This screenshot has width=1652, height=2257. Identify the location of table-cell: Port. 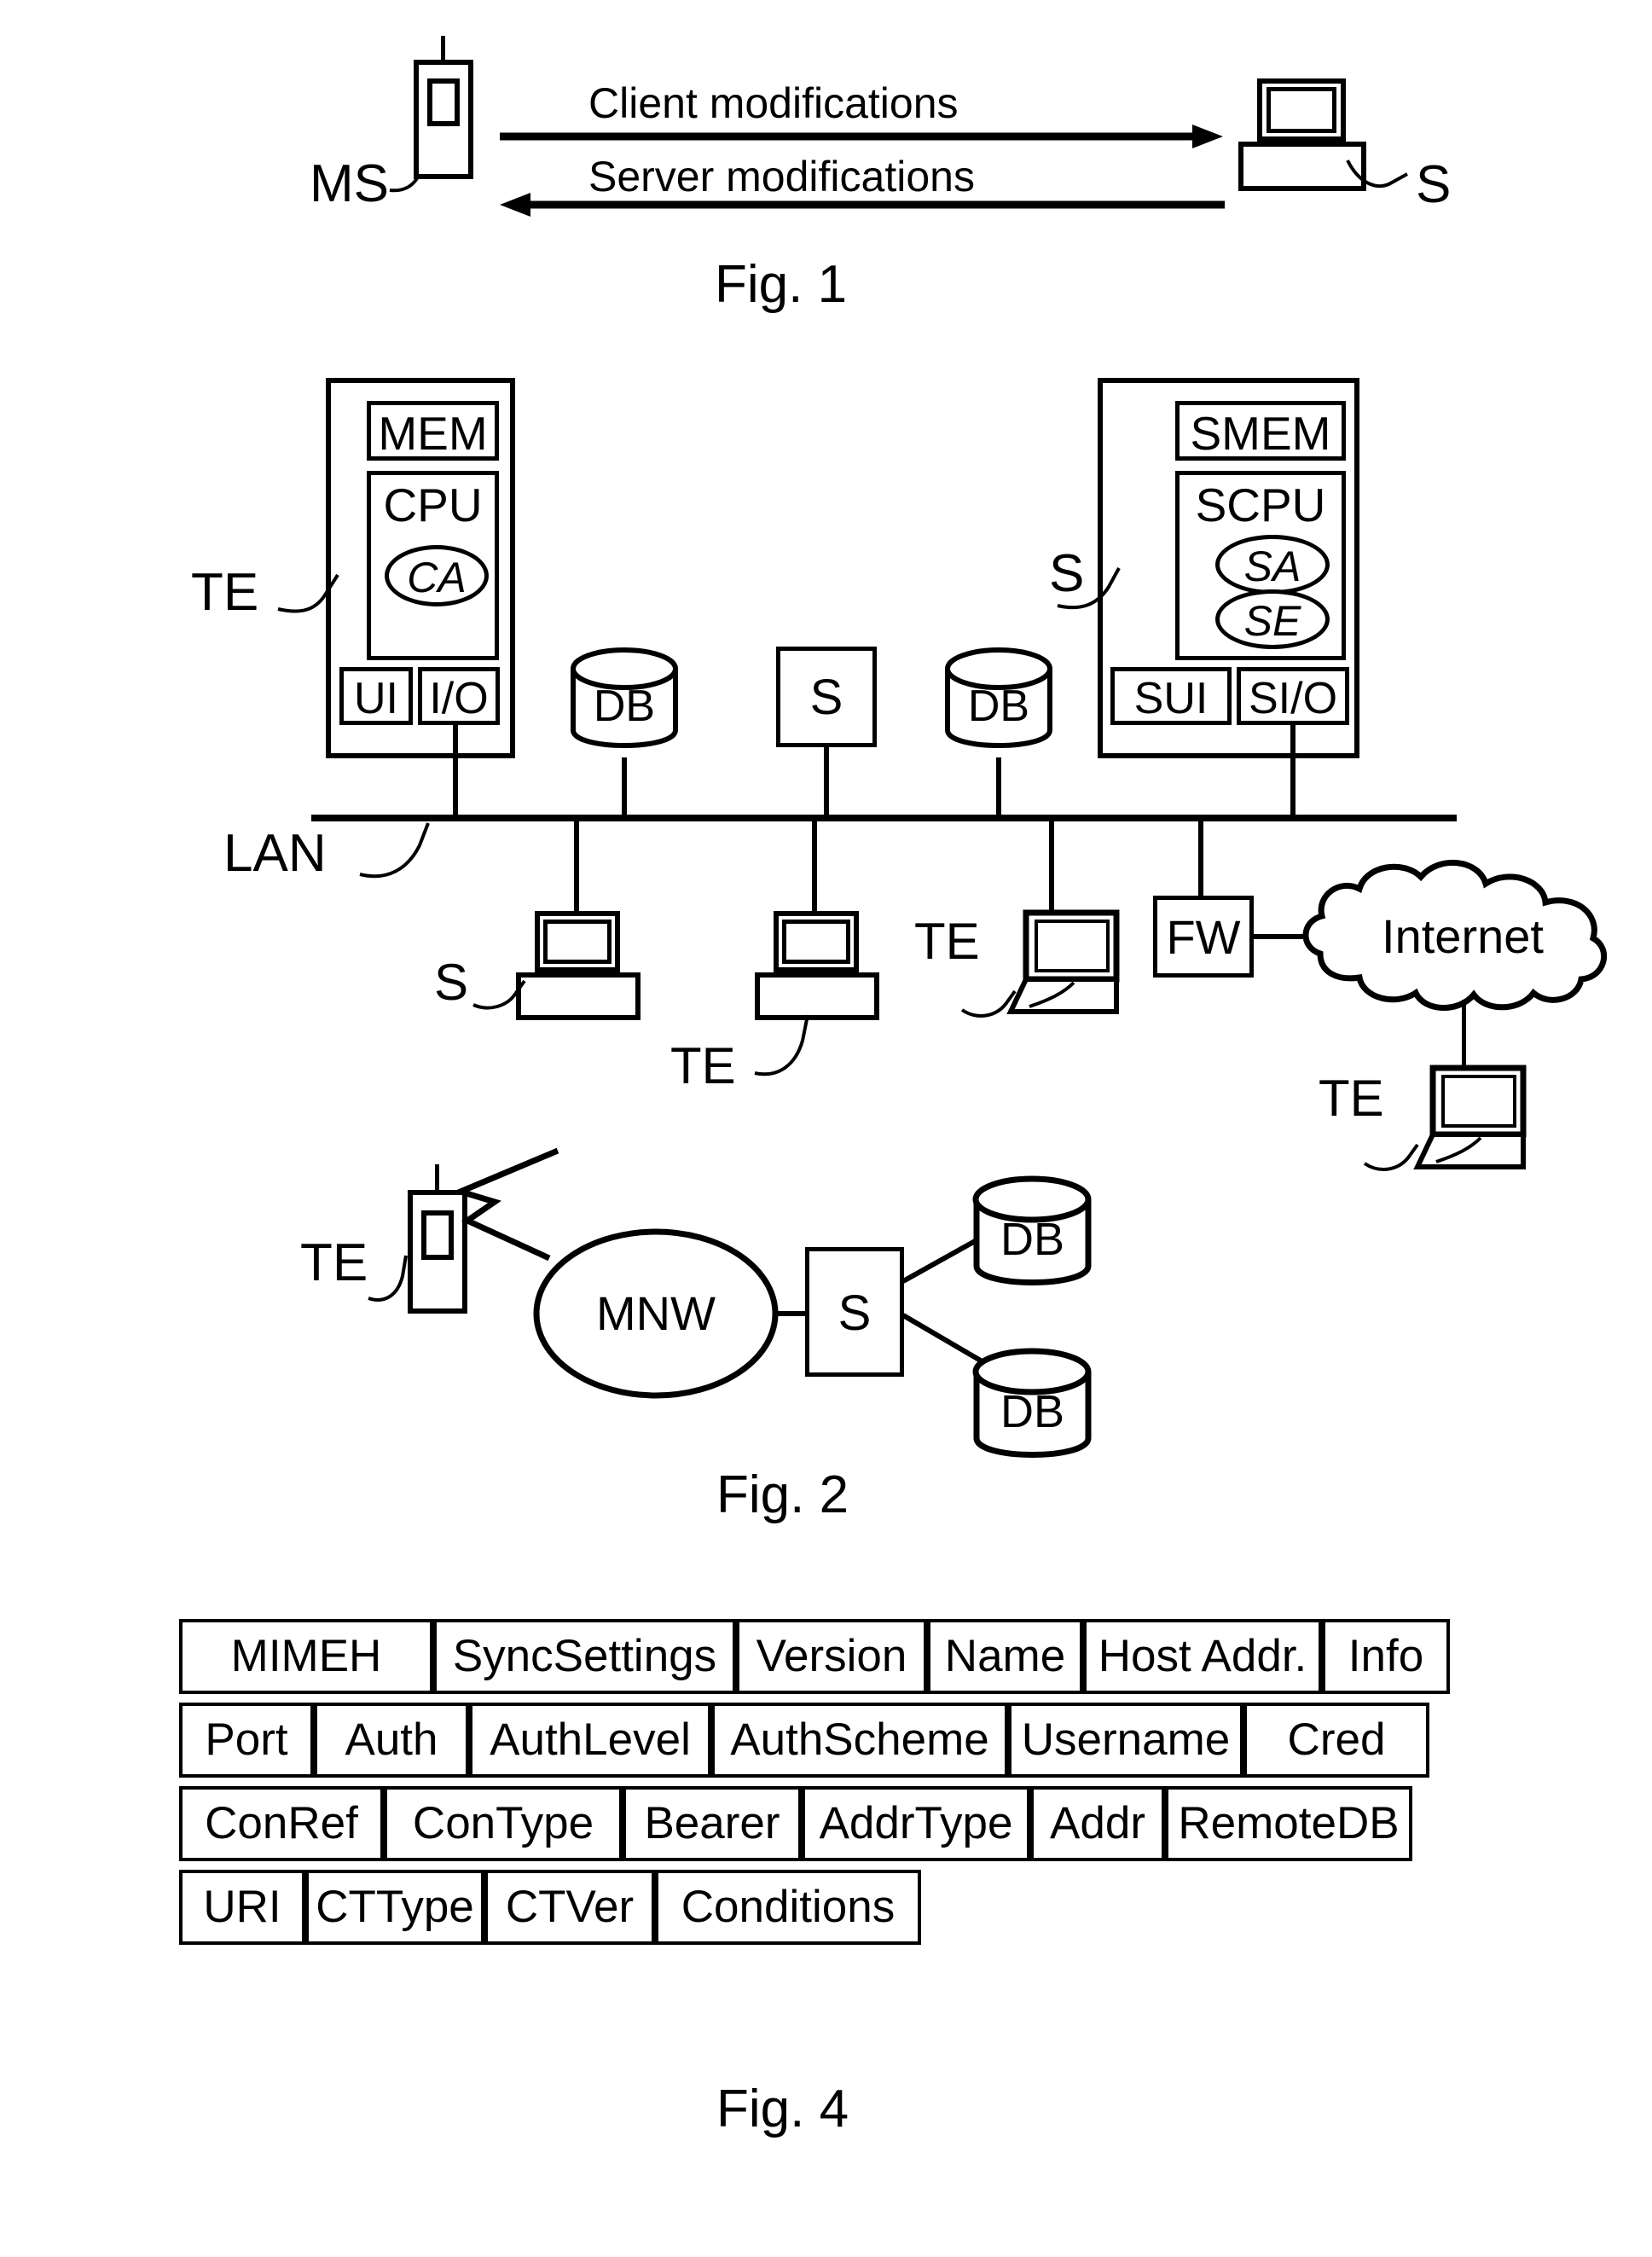
(247, 1740).